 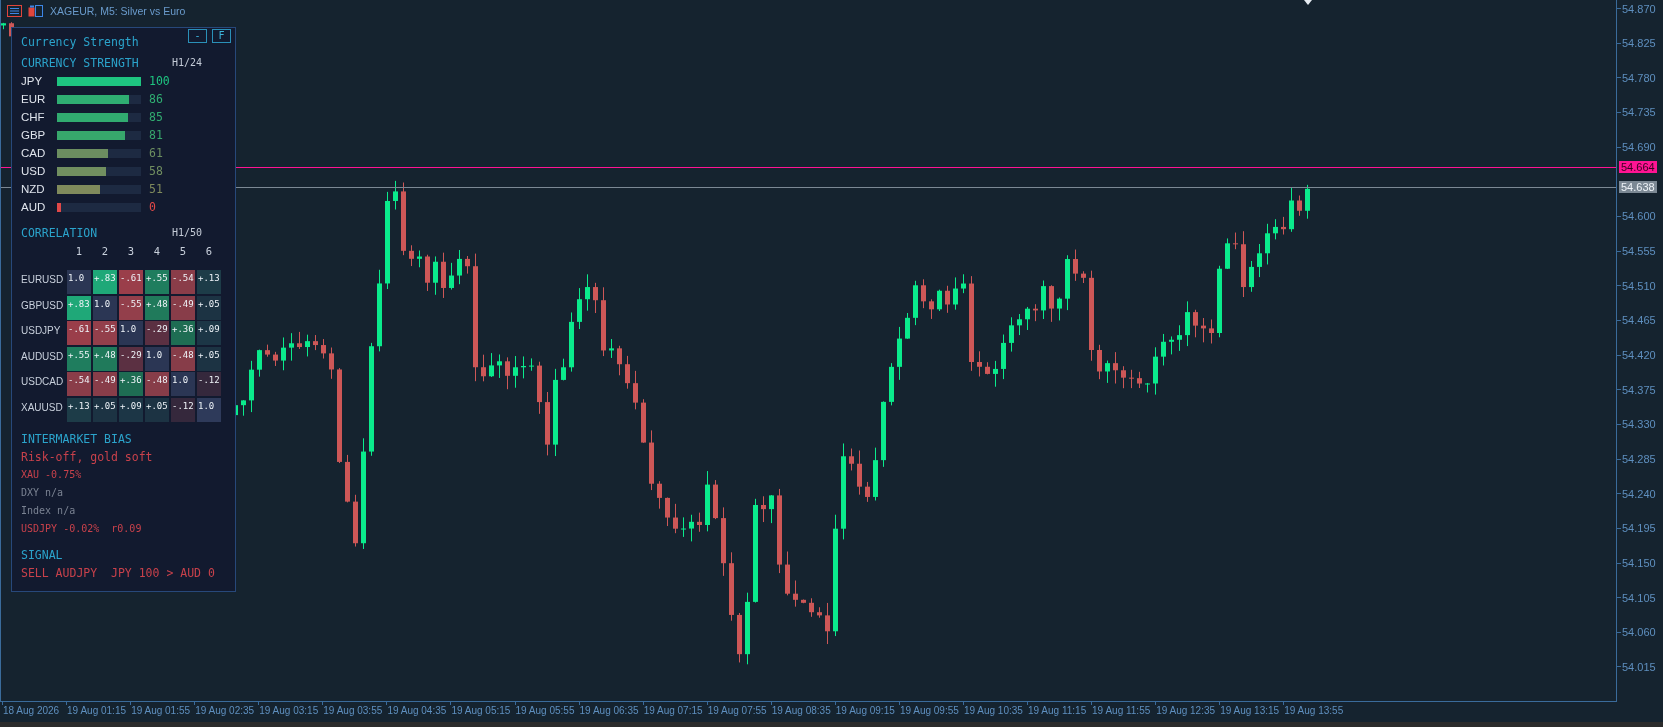 What do you see at coordinates (42, 554) in the screenshot?
I see `section-heading: SIGNAL` at bounding box center [42, 554].